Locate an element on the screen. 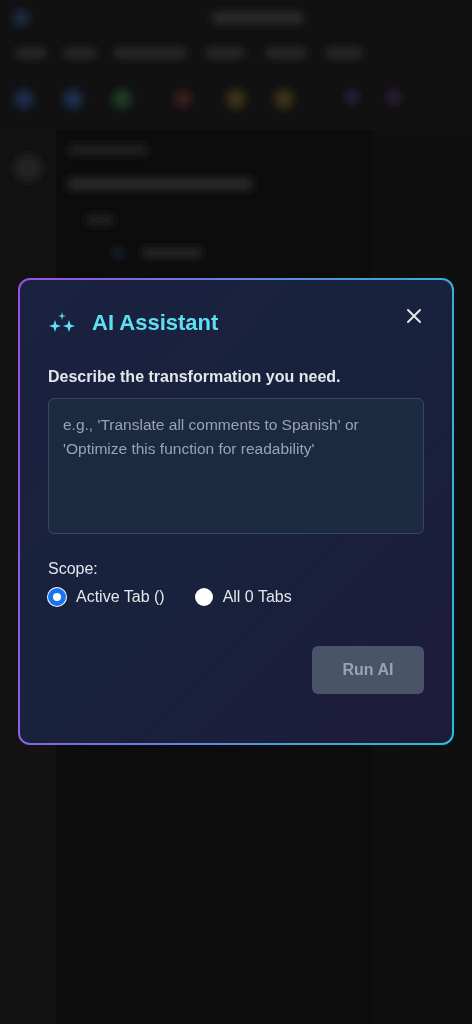 This screenshot has height=1024, width=472. close-icon is located at coordinates (414, 316).